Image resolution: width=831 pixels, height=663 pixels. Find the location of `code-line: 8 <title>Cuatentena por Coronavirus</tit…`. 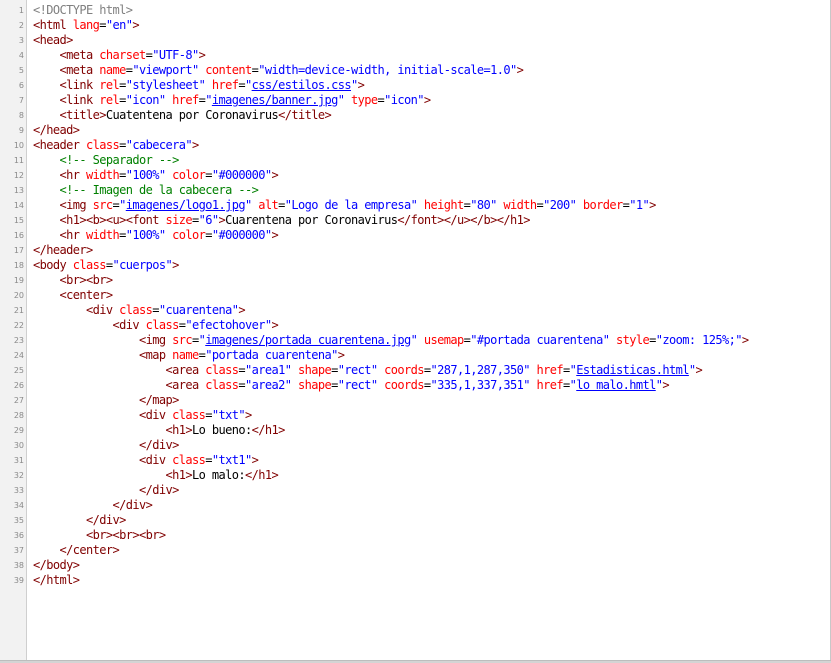

code-line: 8 <title>Cuatentena por Coronavirus</tit… is located at coordinates (415, 115).